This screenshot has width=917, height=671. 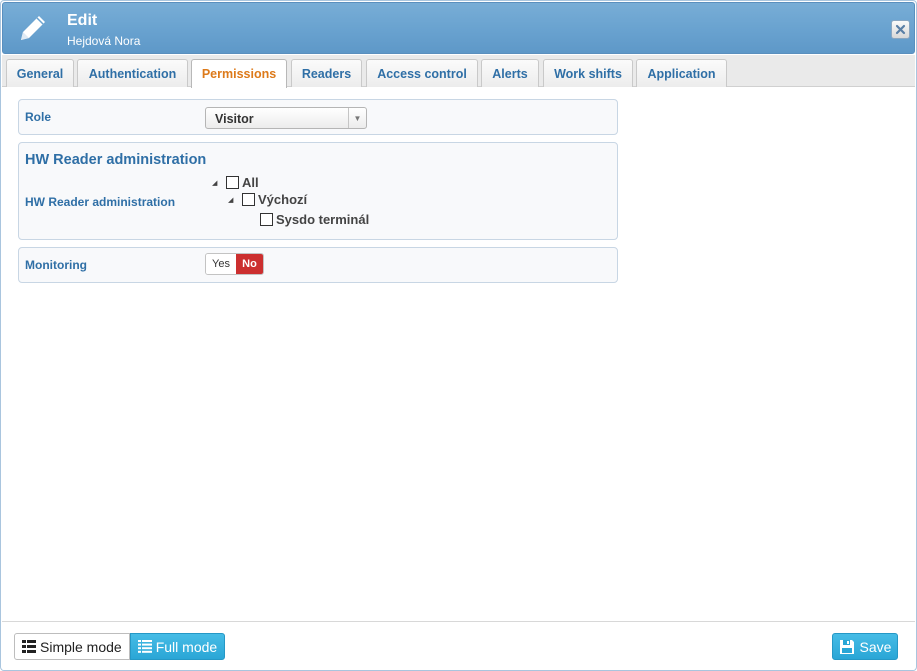 I want to click on checkbox-vychozi, so click(x=248, y=199).